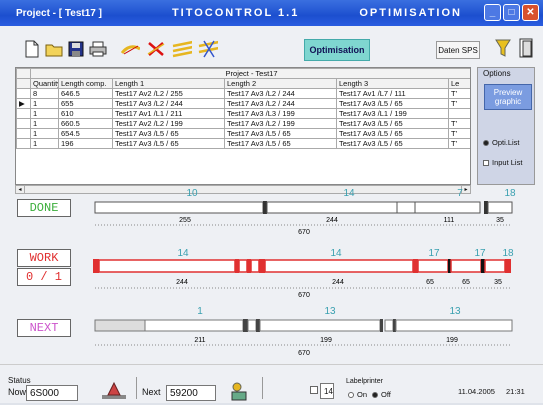 The image size is (543, 405). Describe the element at coordinates (498, 282) in the screenshot. I see `work-dimension: 35` at that location.